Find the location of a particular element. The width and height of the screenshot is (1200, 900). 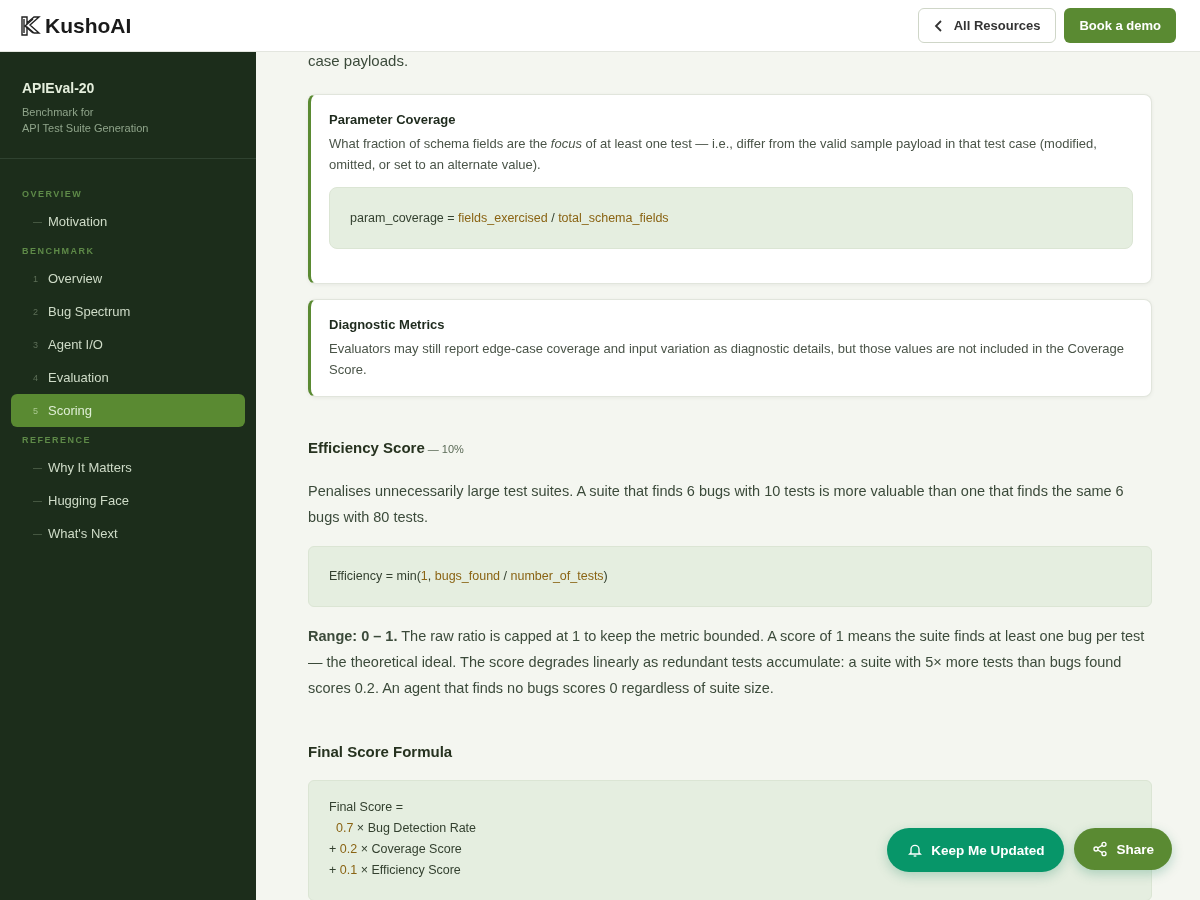

bell-icon is located at coordinates (915, 850).